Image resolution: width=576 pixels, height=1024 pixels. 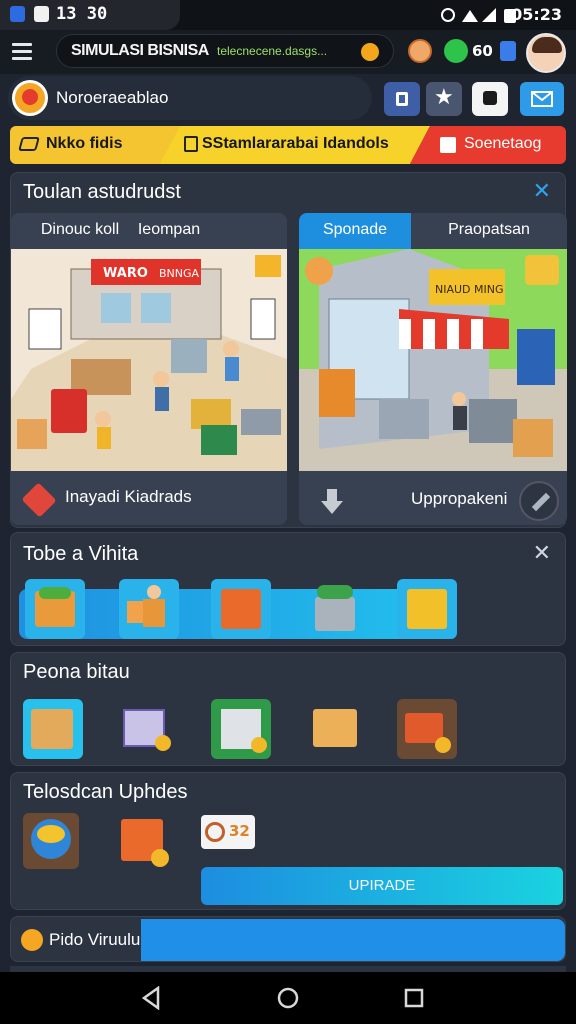 I want to click on left-card-footer: Inayadi Kiadrads, so click(x=128, y=496).